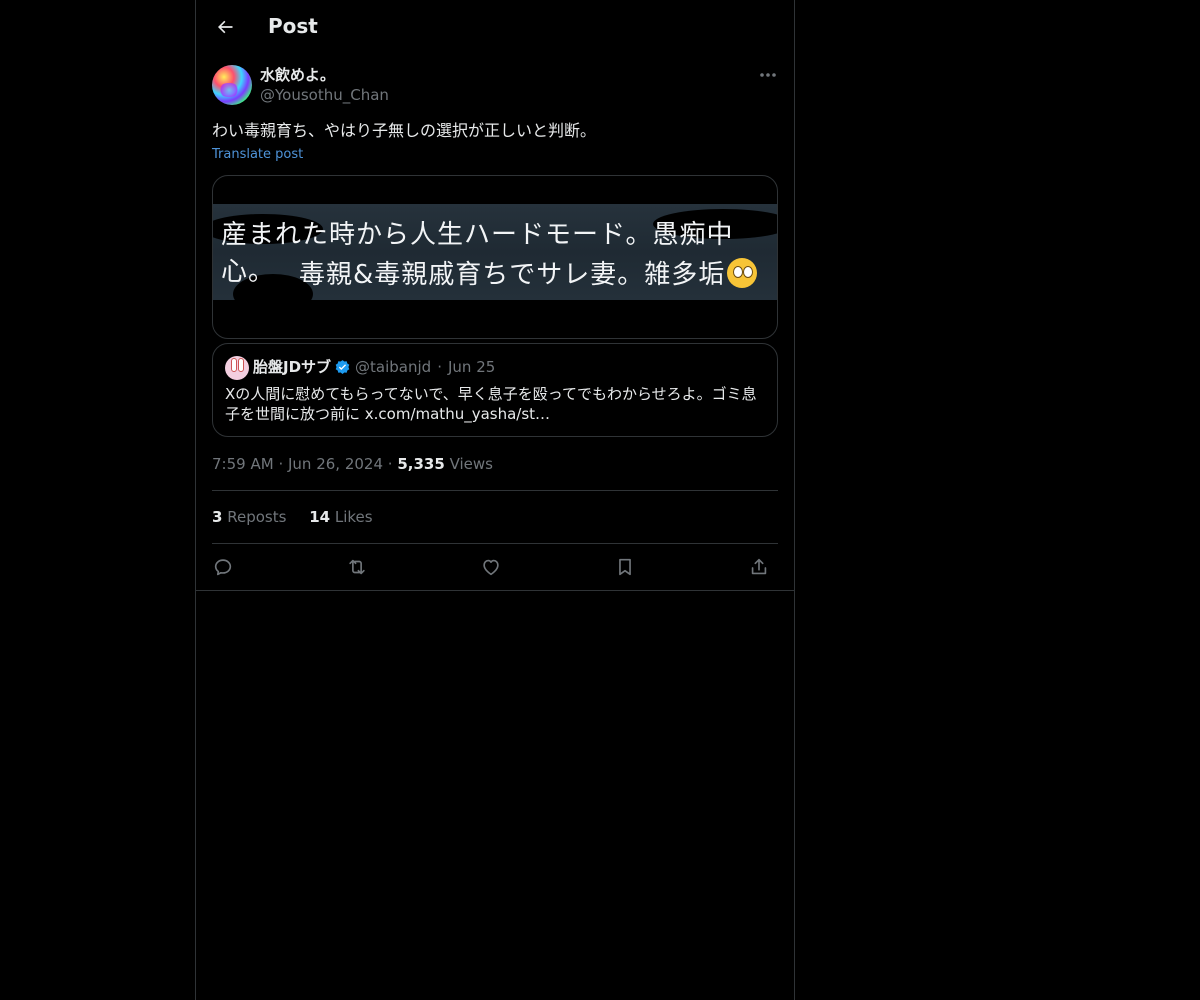 The height and width of the screenshot is (1000, 1200). I want to click on bookmark-button, so click(625, 567).